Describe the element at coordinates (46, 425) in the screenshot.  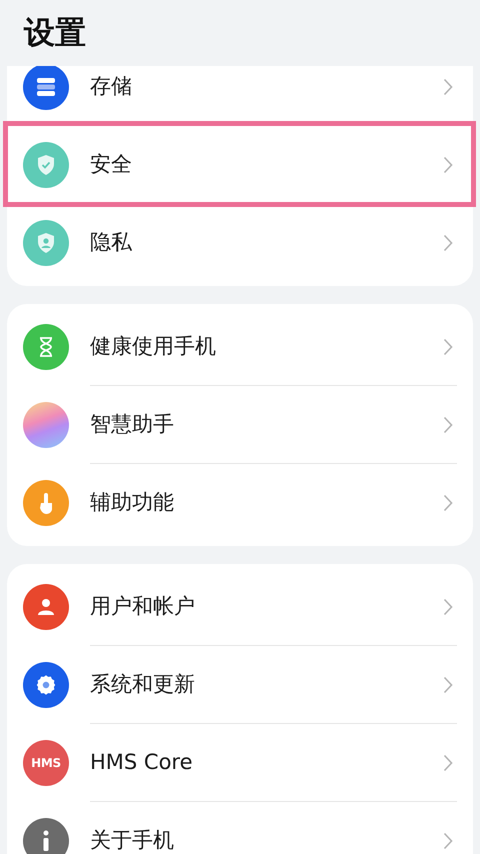
I see `assistant-orb-icon` at that location.